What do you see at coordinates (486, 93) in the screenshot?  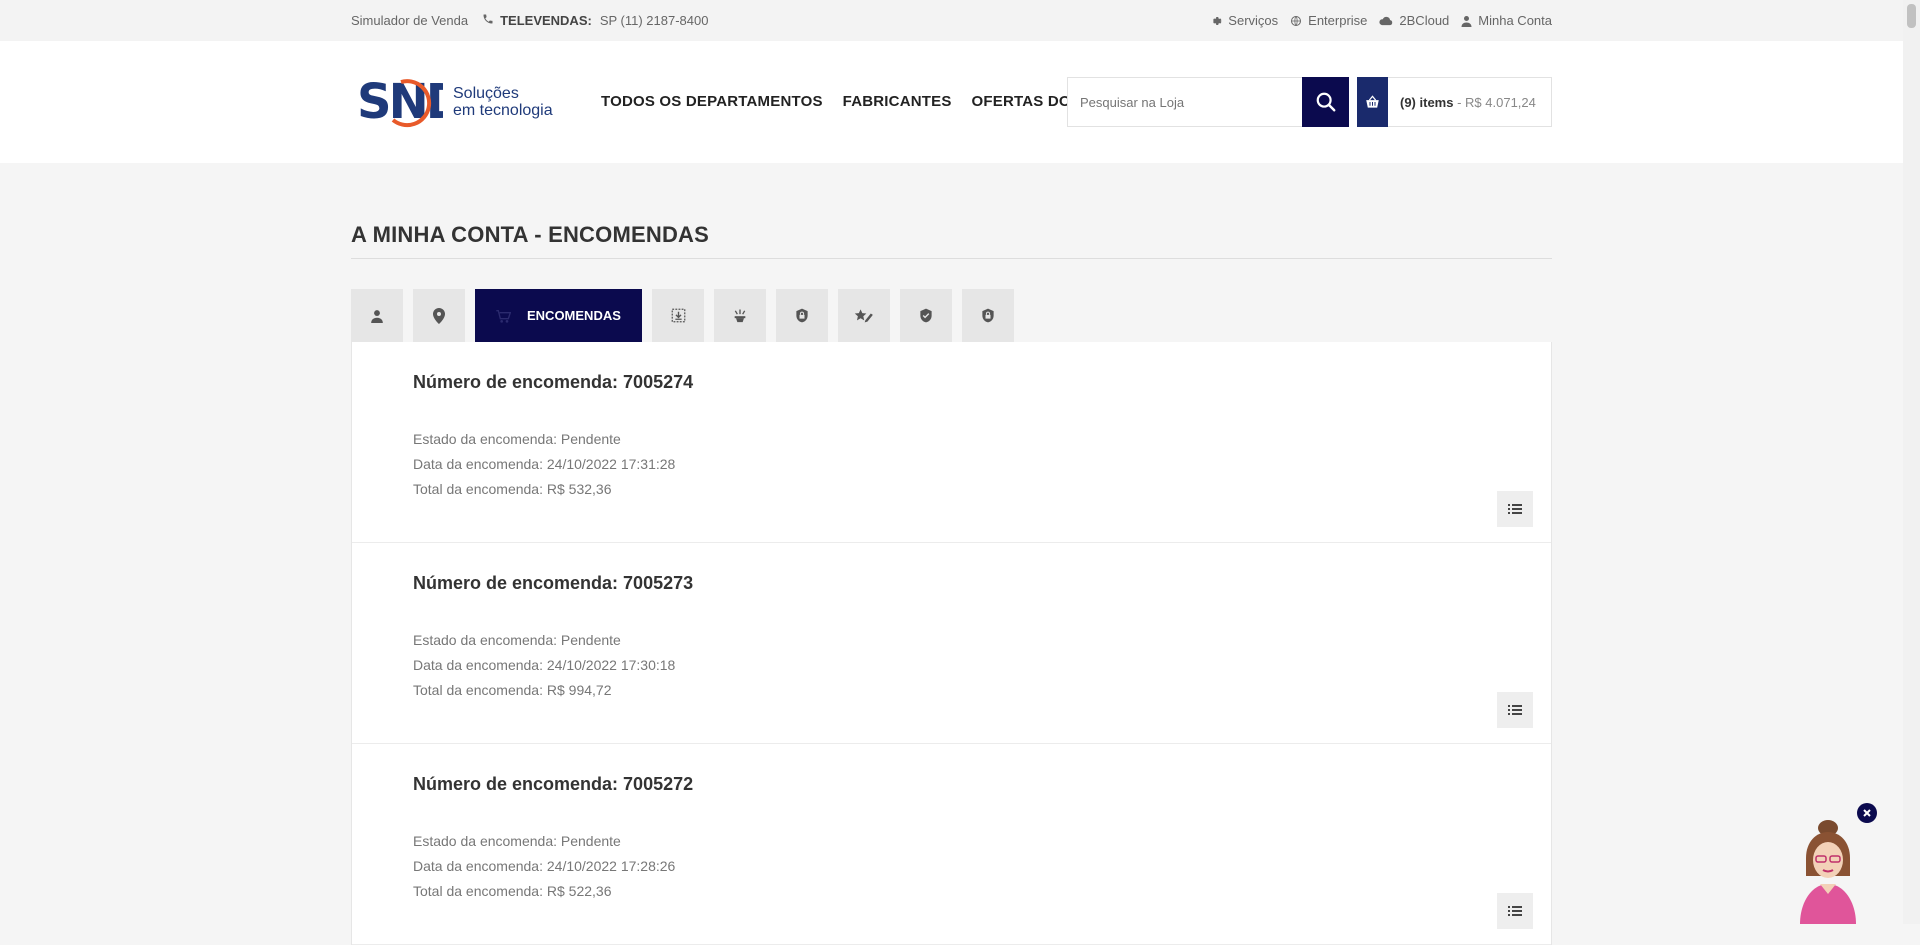 I see `logo-tagline-line1: Soluções` at bounding box center [486, 93].